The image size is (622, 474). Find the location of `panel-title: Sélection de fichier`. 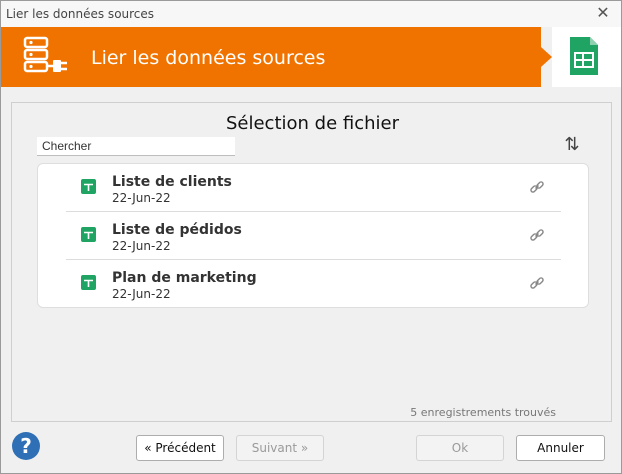

panel-title: Sélection de fichier is located at coordinates (312, 123).